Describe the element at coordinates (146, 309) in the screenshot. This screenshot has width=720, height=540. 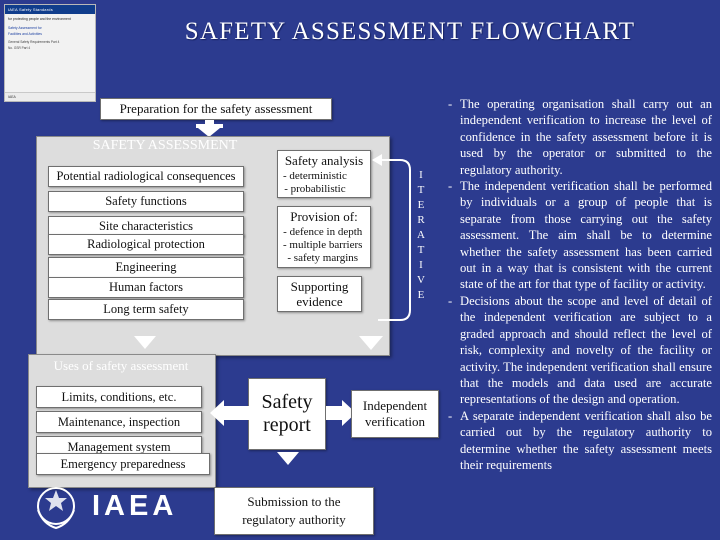
I see `box-long-term-safety: Long term safety` at that location.